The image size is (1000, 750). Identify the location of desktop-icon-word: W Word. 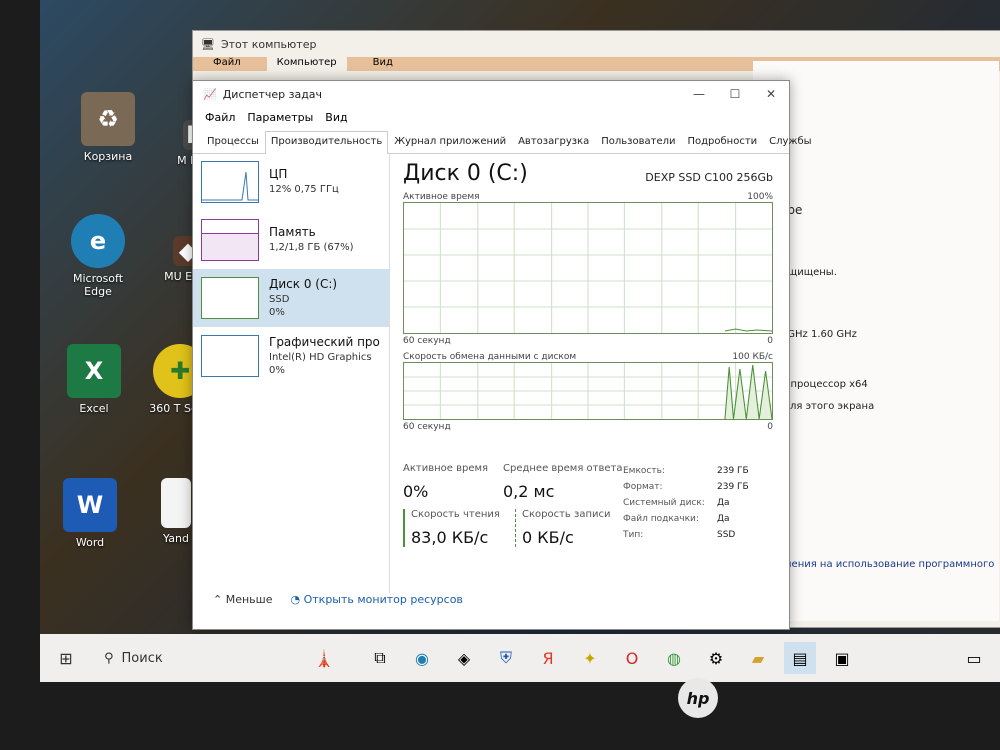
(90, 513).